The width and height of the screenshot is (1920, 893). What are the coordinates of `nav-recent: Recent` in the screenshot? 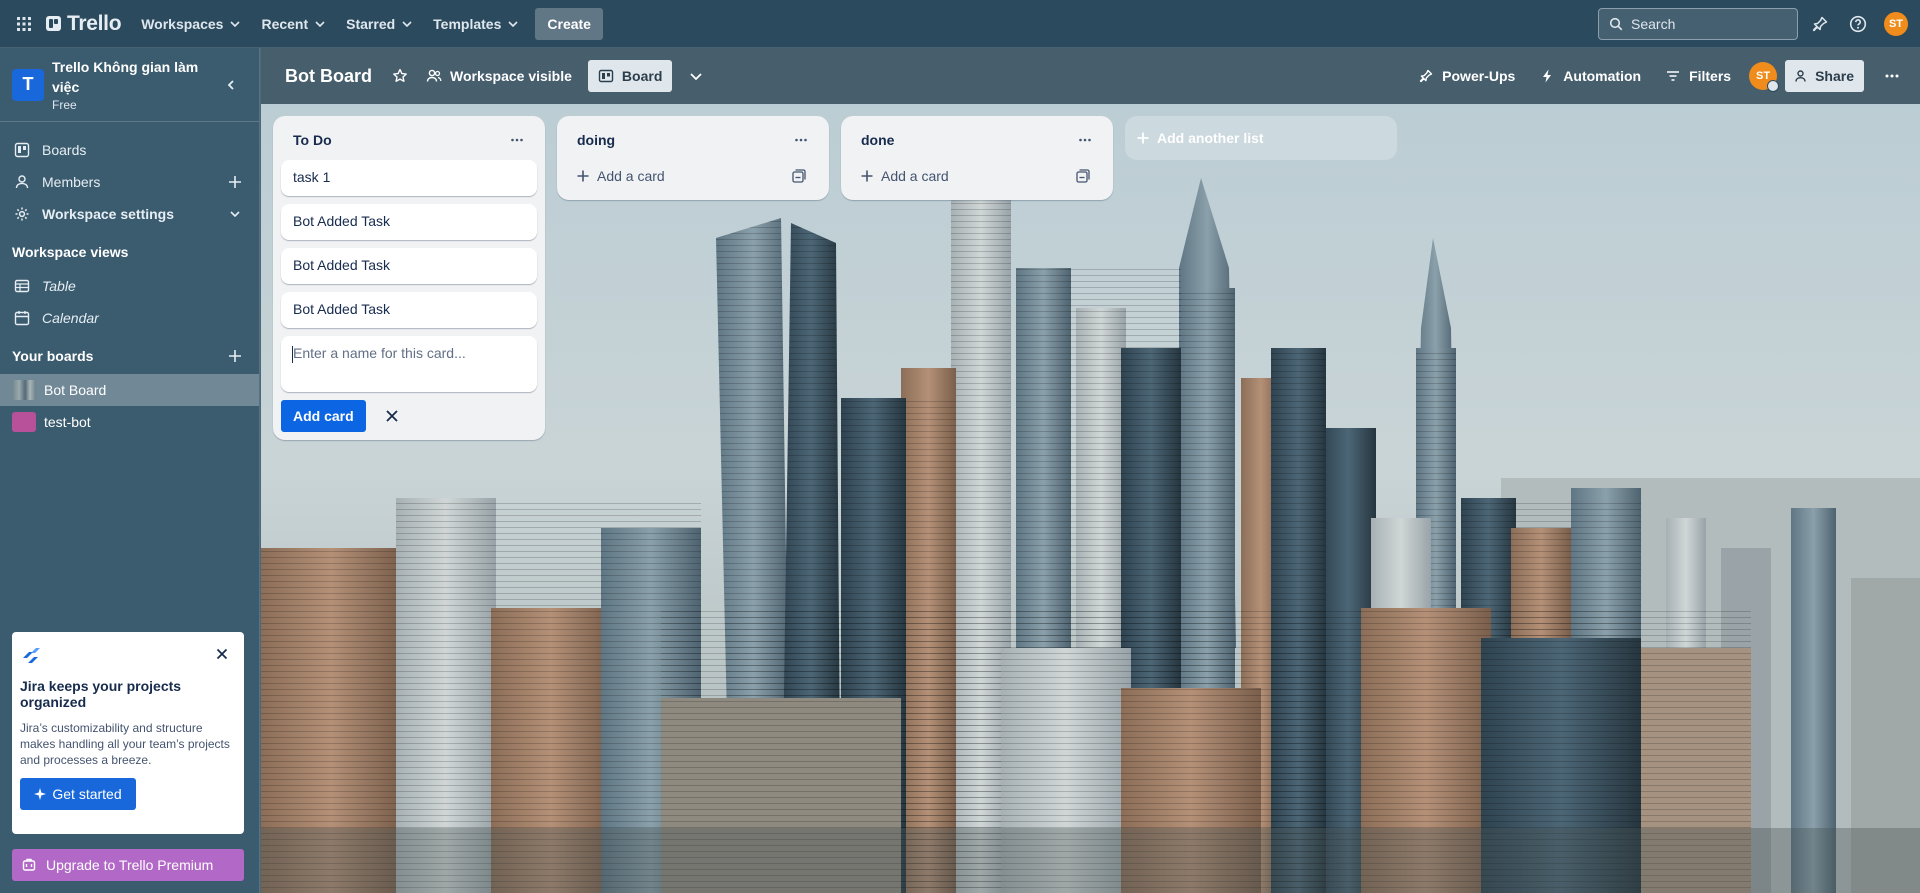 It's located at (293, 24).